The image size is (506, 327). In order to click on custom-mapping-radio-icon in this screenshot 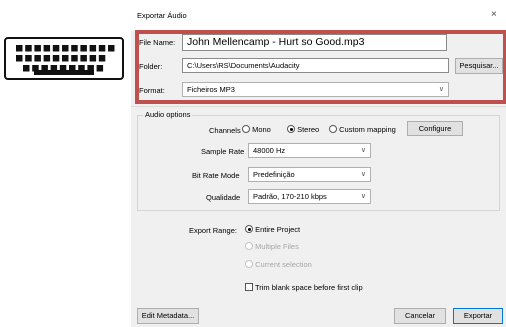, I will do `click(333, 129)`.